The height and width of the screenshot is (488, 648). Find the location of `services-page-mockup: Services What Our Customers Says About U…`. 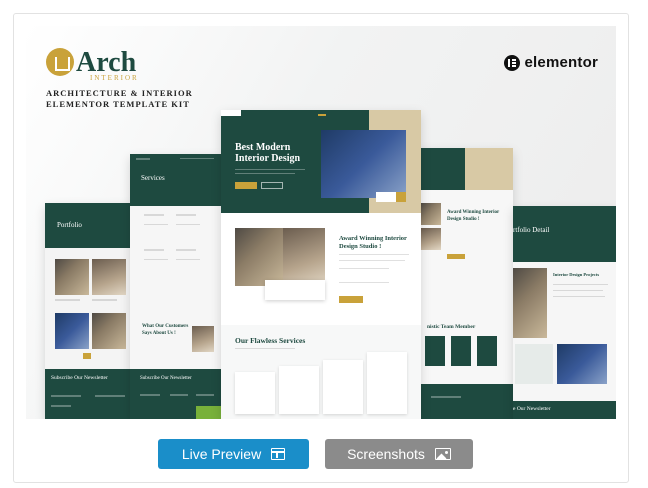

services-page-mockup: Services What Our Customers Says About U… is located at coordinates (176, 286).